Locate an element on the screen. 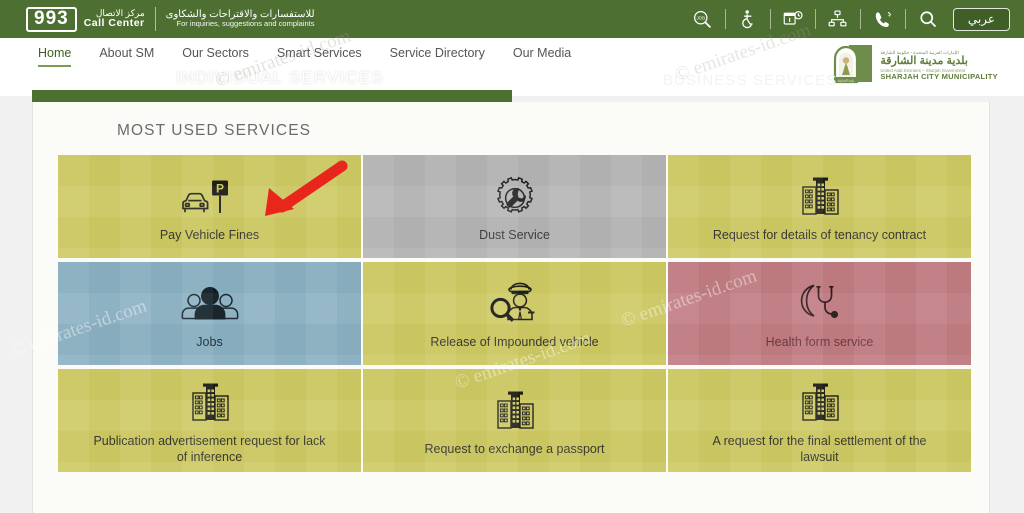 This screenshot has height=513, width=1024. logo-line-english-main: SHARJAH CITY MUNICIPALITY is located at coordinates (939, 77).